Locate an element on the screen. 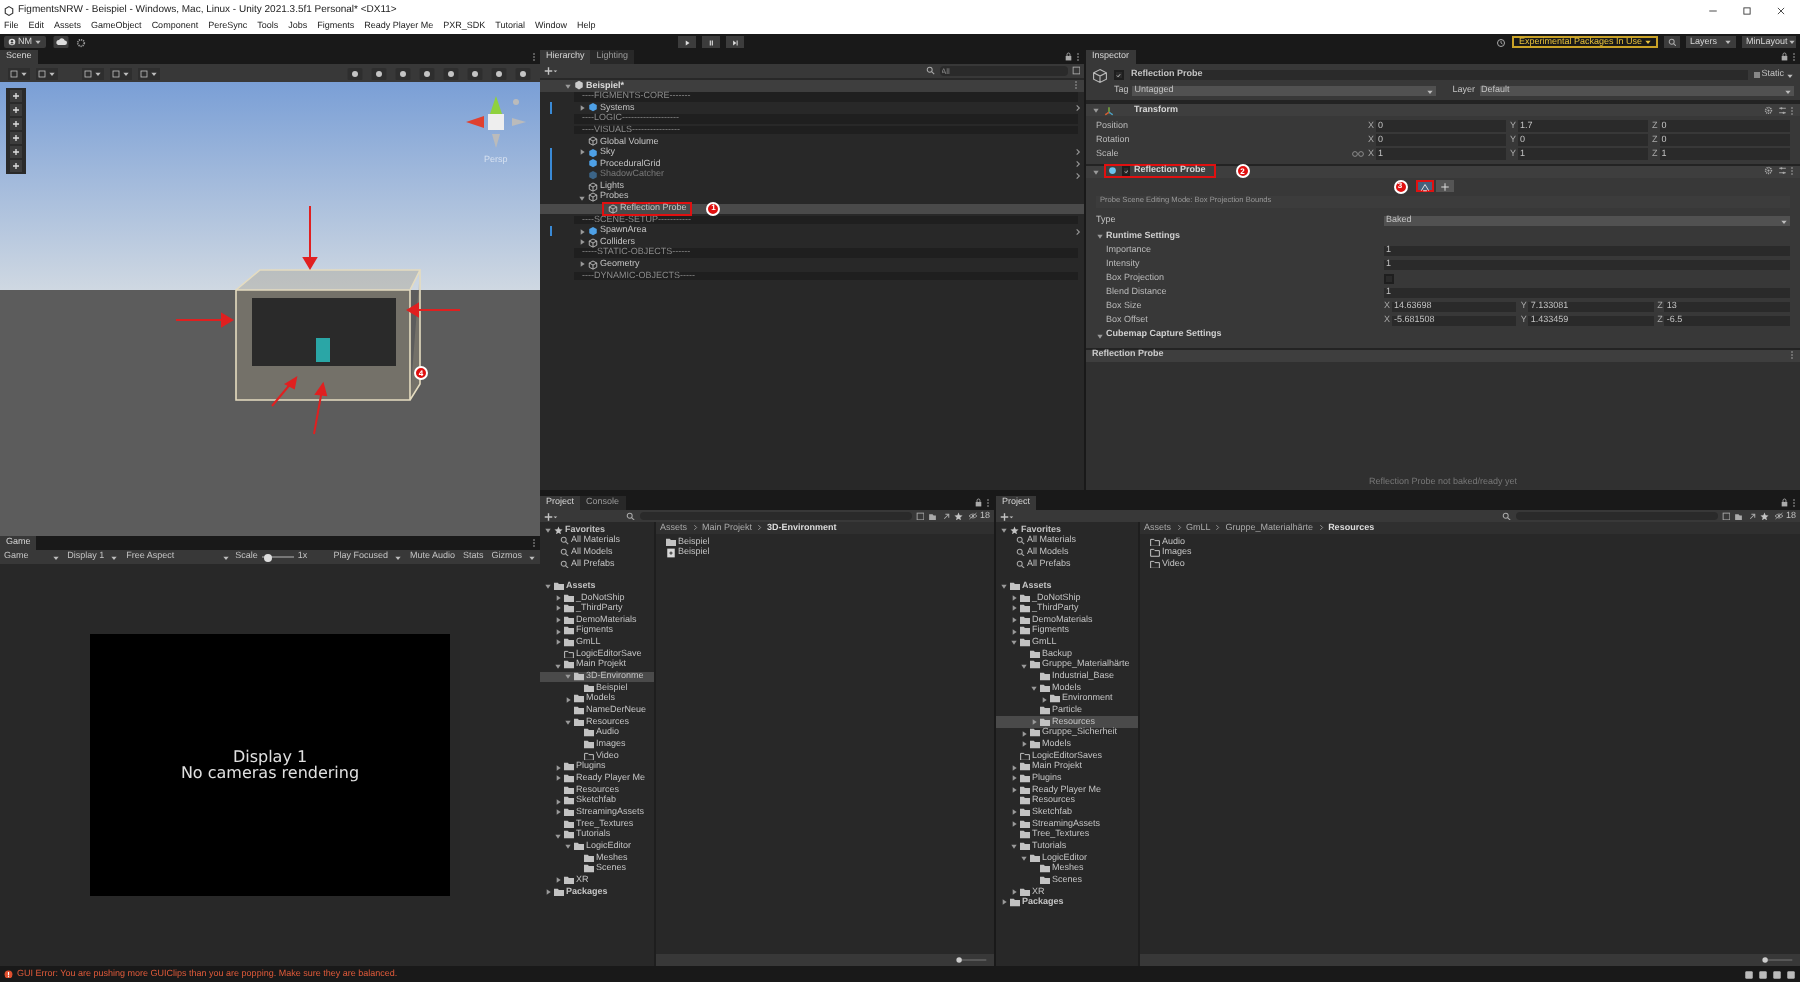  increment-button is located at coordinates (149, 73).